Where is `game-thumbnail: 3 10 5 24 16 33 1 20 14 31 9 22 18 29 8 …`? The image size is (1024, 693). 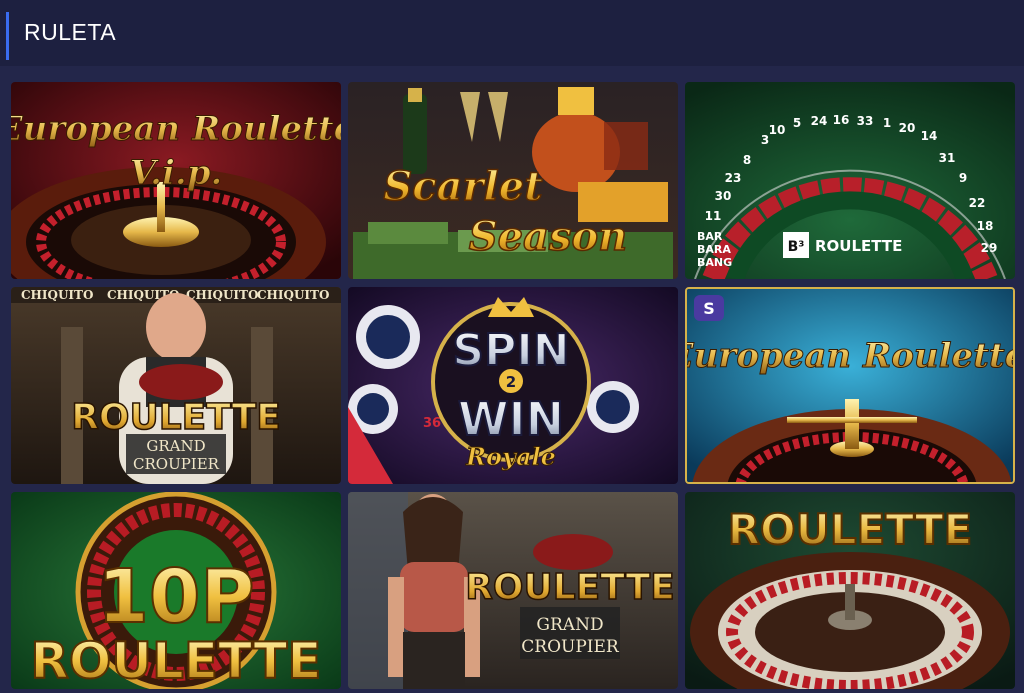
game-thumbnail: 3 10 5 24 16 33 1 20 14 31 9 22 18 29 8 … is located at coordinates (850, 180).